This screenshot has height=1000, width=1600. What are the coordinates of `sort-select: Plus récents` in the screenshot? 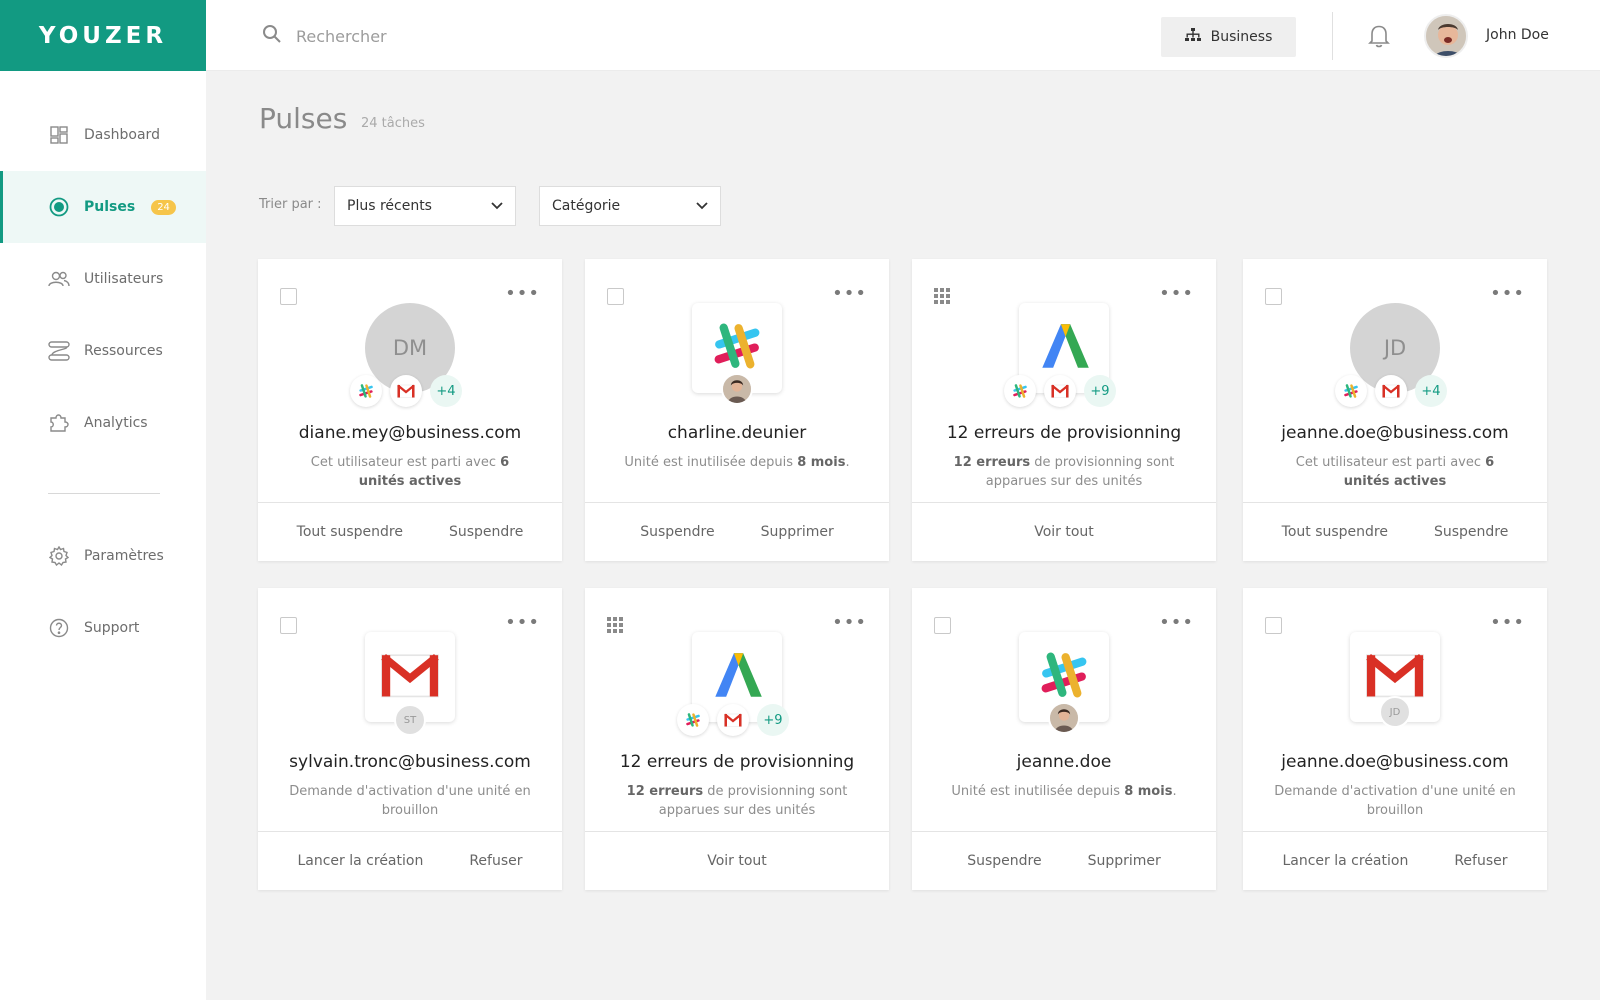 It's located at (425, 206).